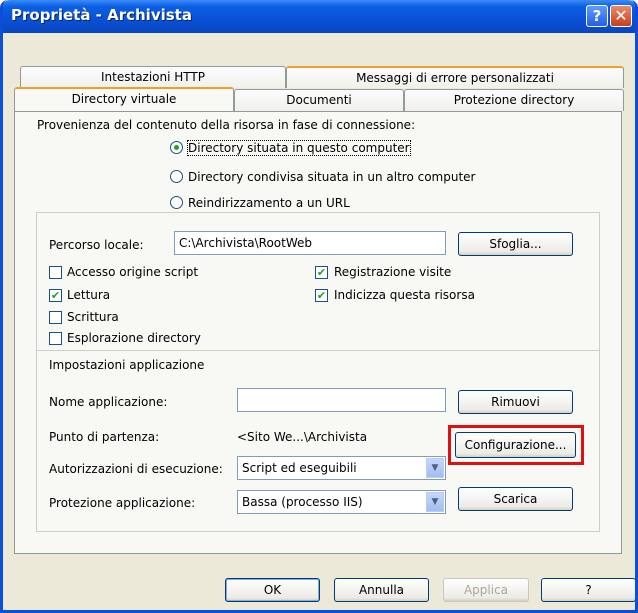 The height and width of the screenshot is (613, 638). What do you see at coordinates (88, 295) in the screenshot?
I see `read-label: Lettura` at bounding box center [88, 295].